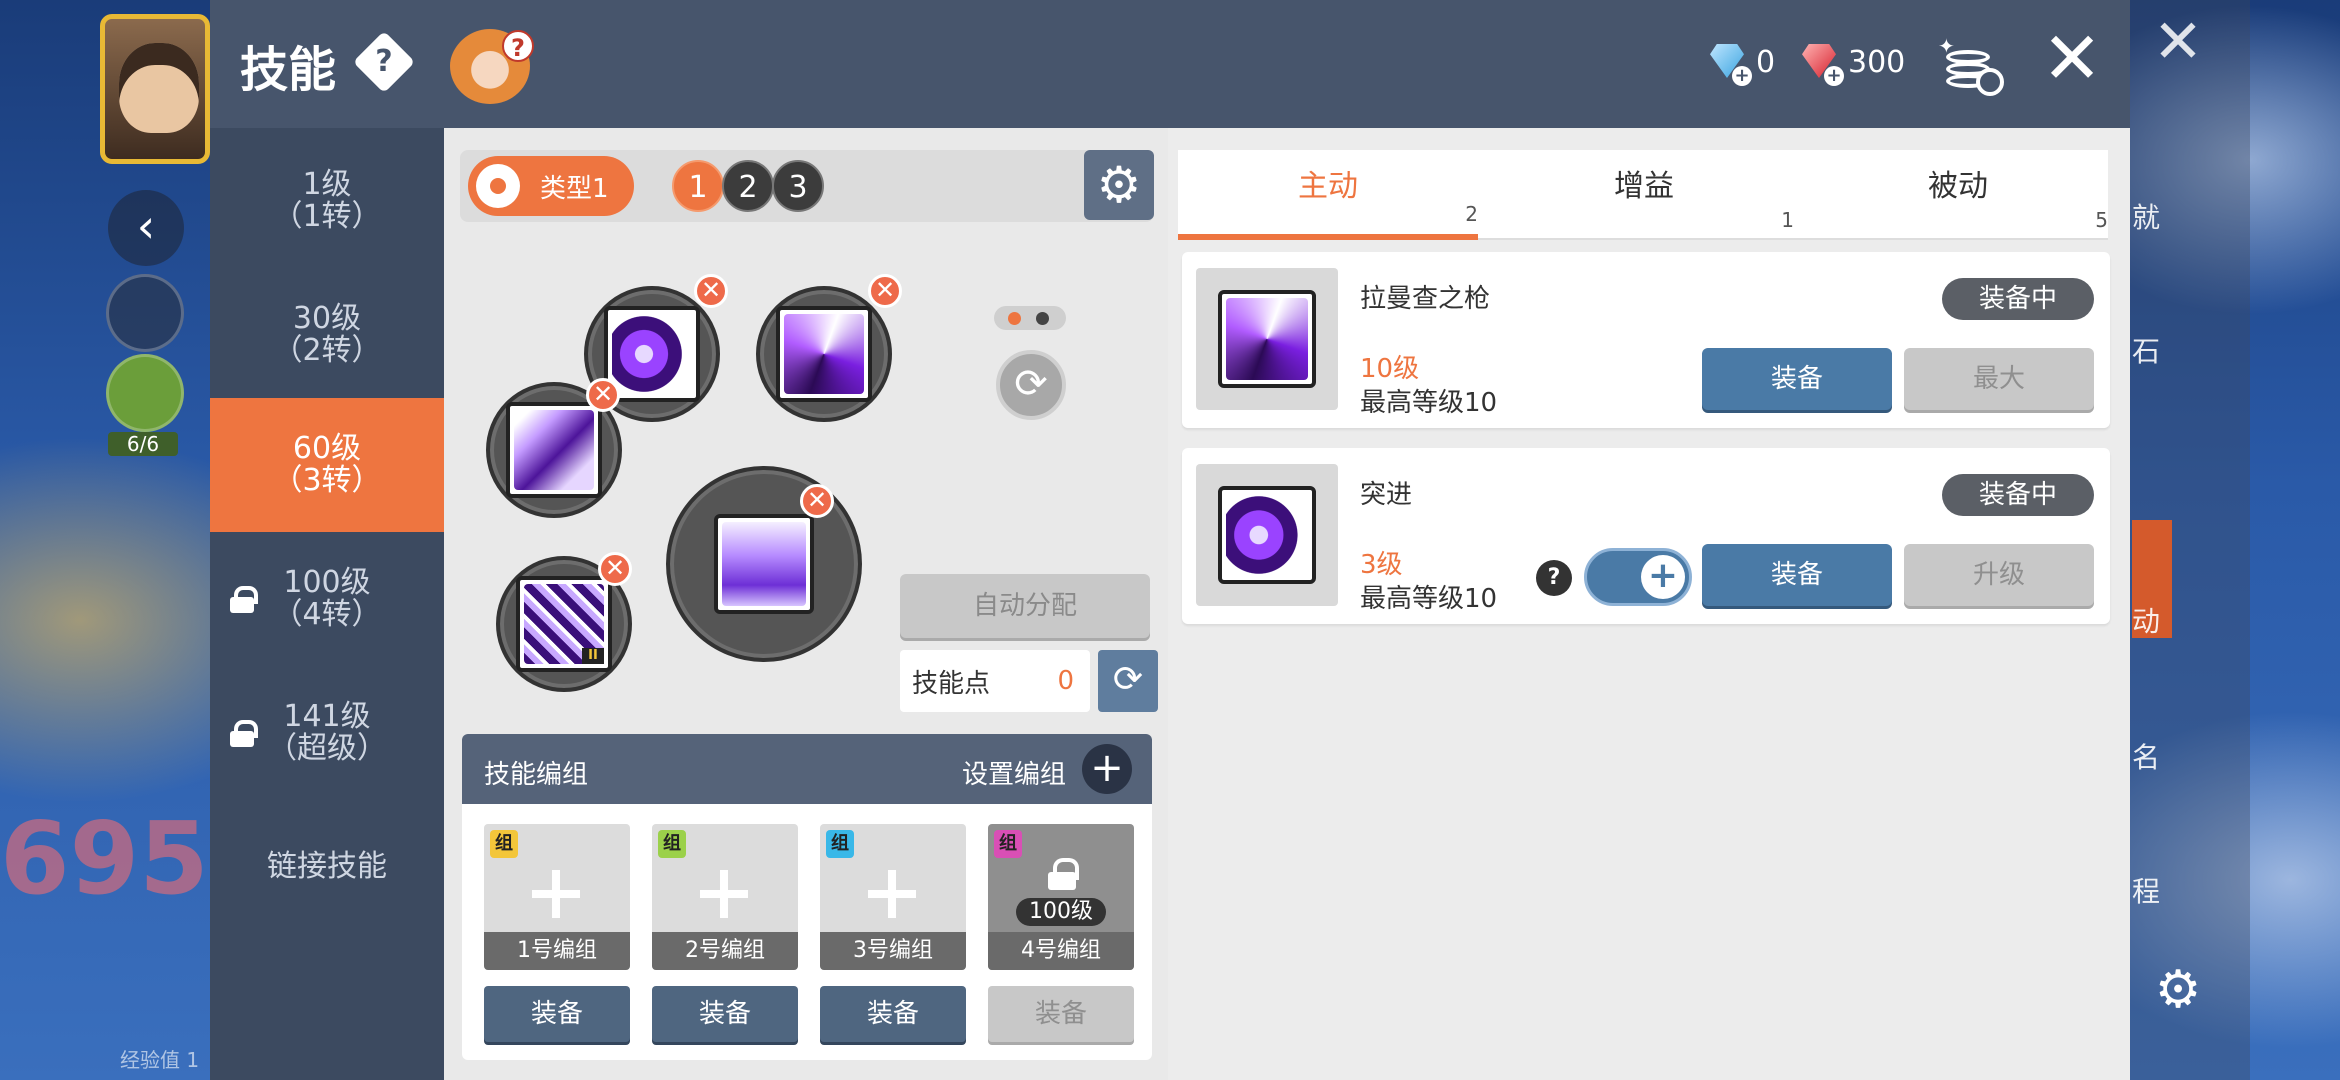 Image resolution: width=2340 pixels, height=1080 pixels. What do you see at coordinates (1061, 897) in the screenshot?
I see `preset-card-4: 组 100级 4号编组` at bounding box center [1061, 897].